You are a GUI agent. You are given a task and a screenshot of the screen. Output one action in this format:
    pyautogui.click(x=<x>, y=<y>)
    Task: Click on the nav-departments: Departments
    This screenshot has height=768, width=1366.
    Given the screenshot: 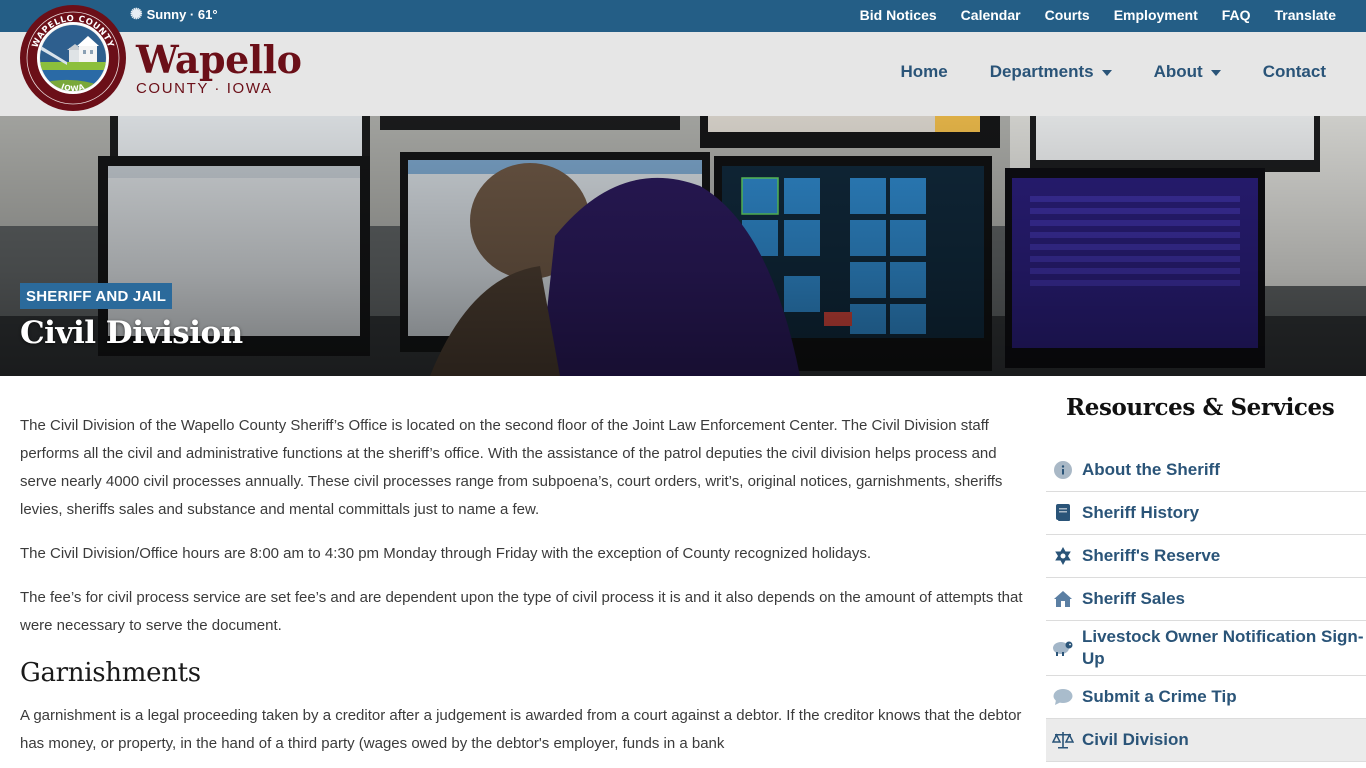 What is the action you would take?
    pyautogui.click(x=1051, y=72)
    